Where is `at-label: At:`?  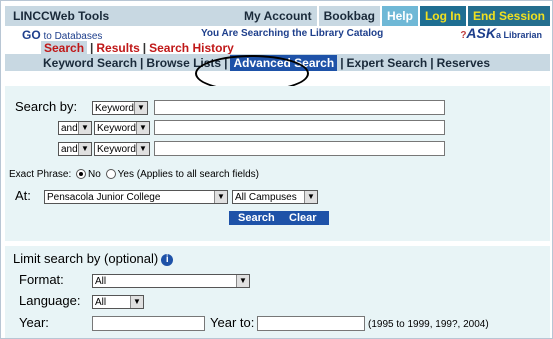 at-label: At: is located at coordinates (23, 195).